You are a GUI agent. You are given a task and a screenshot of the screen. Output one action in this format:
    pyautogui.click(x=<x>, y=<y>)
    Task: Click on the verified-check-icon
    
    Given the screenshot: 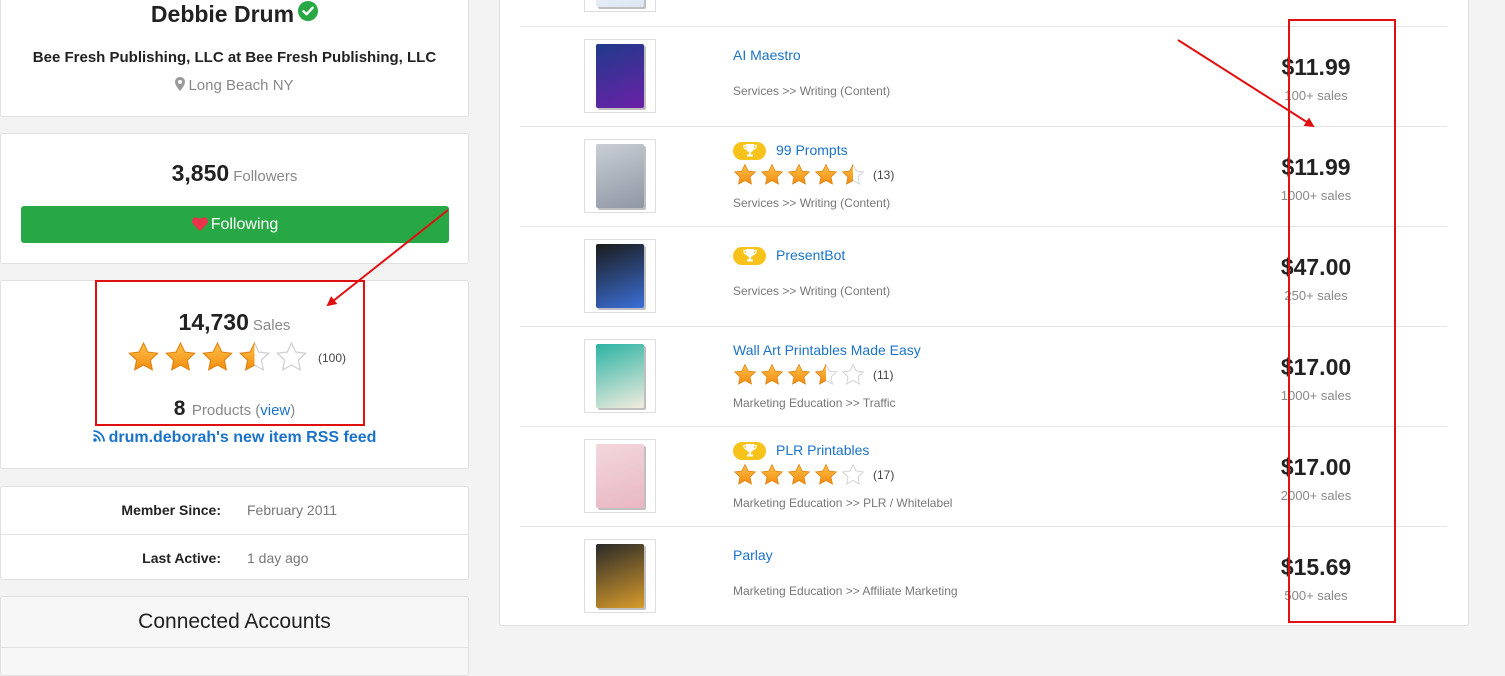 What is the action you would take?
    pyautogui.click(x=308, y=13)
    